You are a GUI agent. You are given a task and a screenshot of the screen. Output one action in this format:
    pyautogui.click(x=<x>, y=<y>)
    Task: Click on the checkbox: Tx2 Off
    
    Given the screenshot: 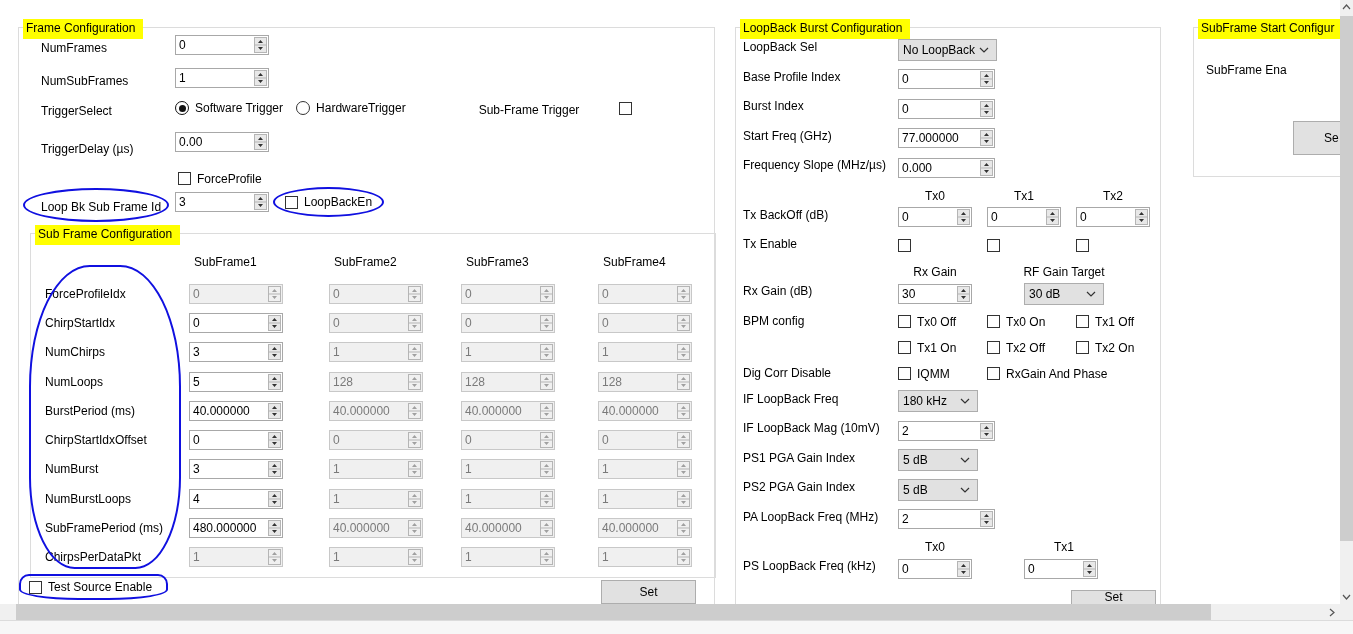 What is the action you would take?
    pyautogui.click(x=1016, y=347)
    